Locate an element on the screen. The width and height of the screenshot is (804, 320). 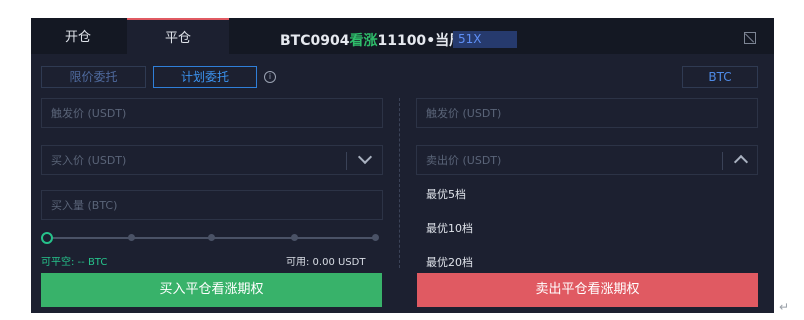
trigger-price-sell-field is located at coordinates (587, 113).